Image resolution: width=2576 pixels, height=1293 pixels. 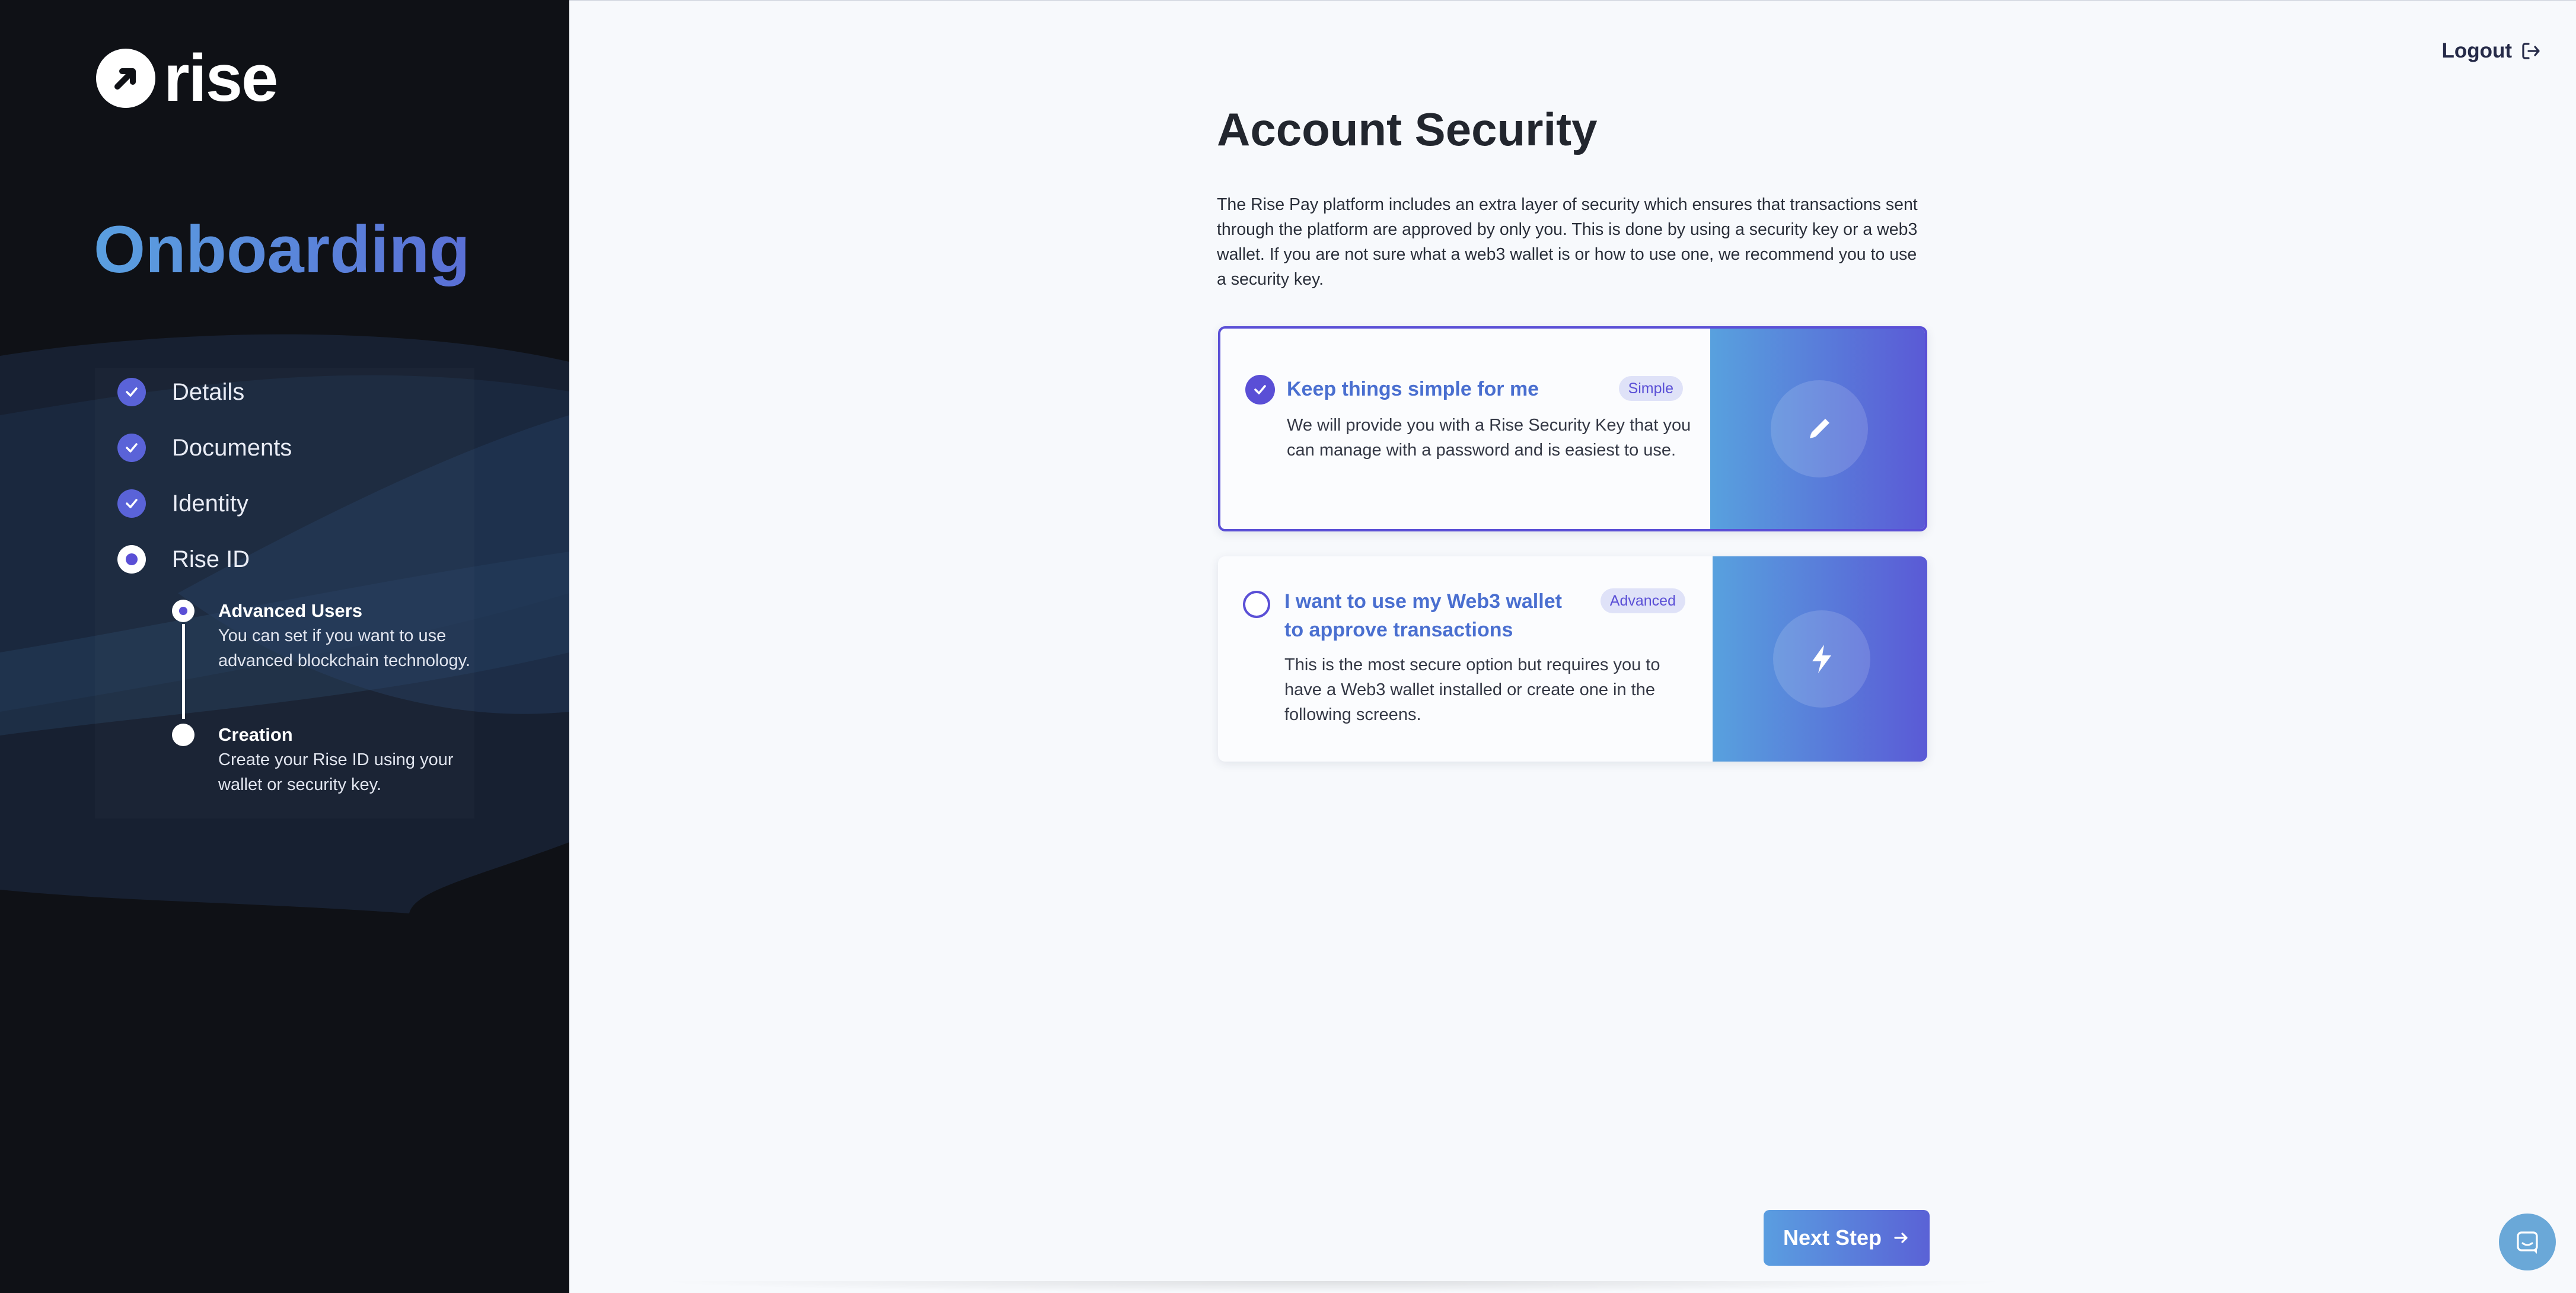 I want to click on option-badge: Advanced, so click(x=1642, y=600).